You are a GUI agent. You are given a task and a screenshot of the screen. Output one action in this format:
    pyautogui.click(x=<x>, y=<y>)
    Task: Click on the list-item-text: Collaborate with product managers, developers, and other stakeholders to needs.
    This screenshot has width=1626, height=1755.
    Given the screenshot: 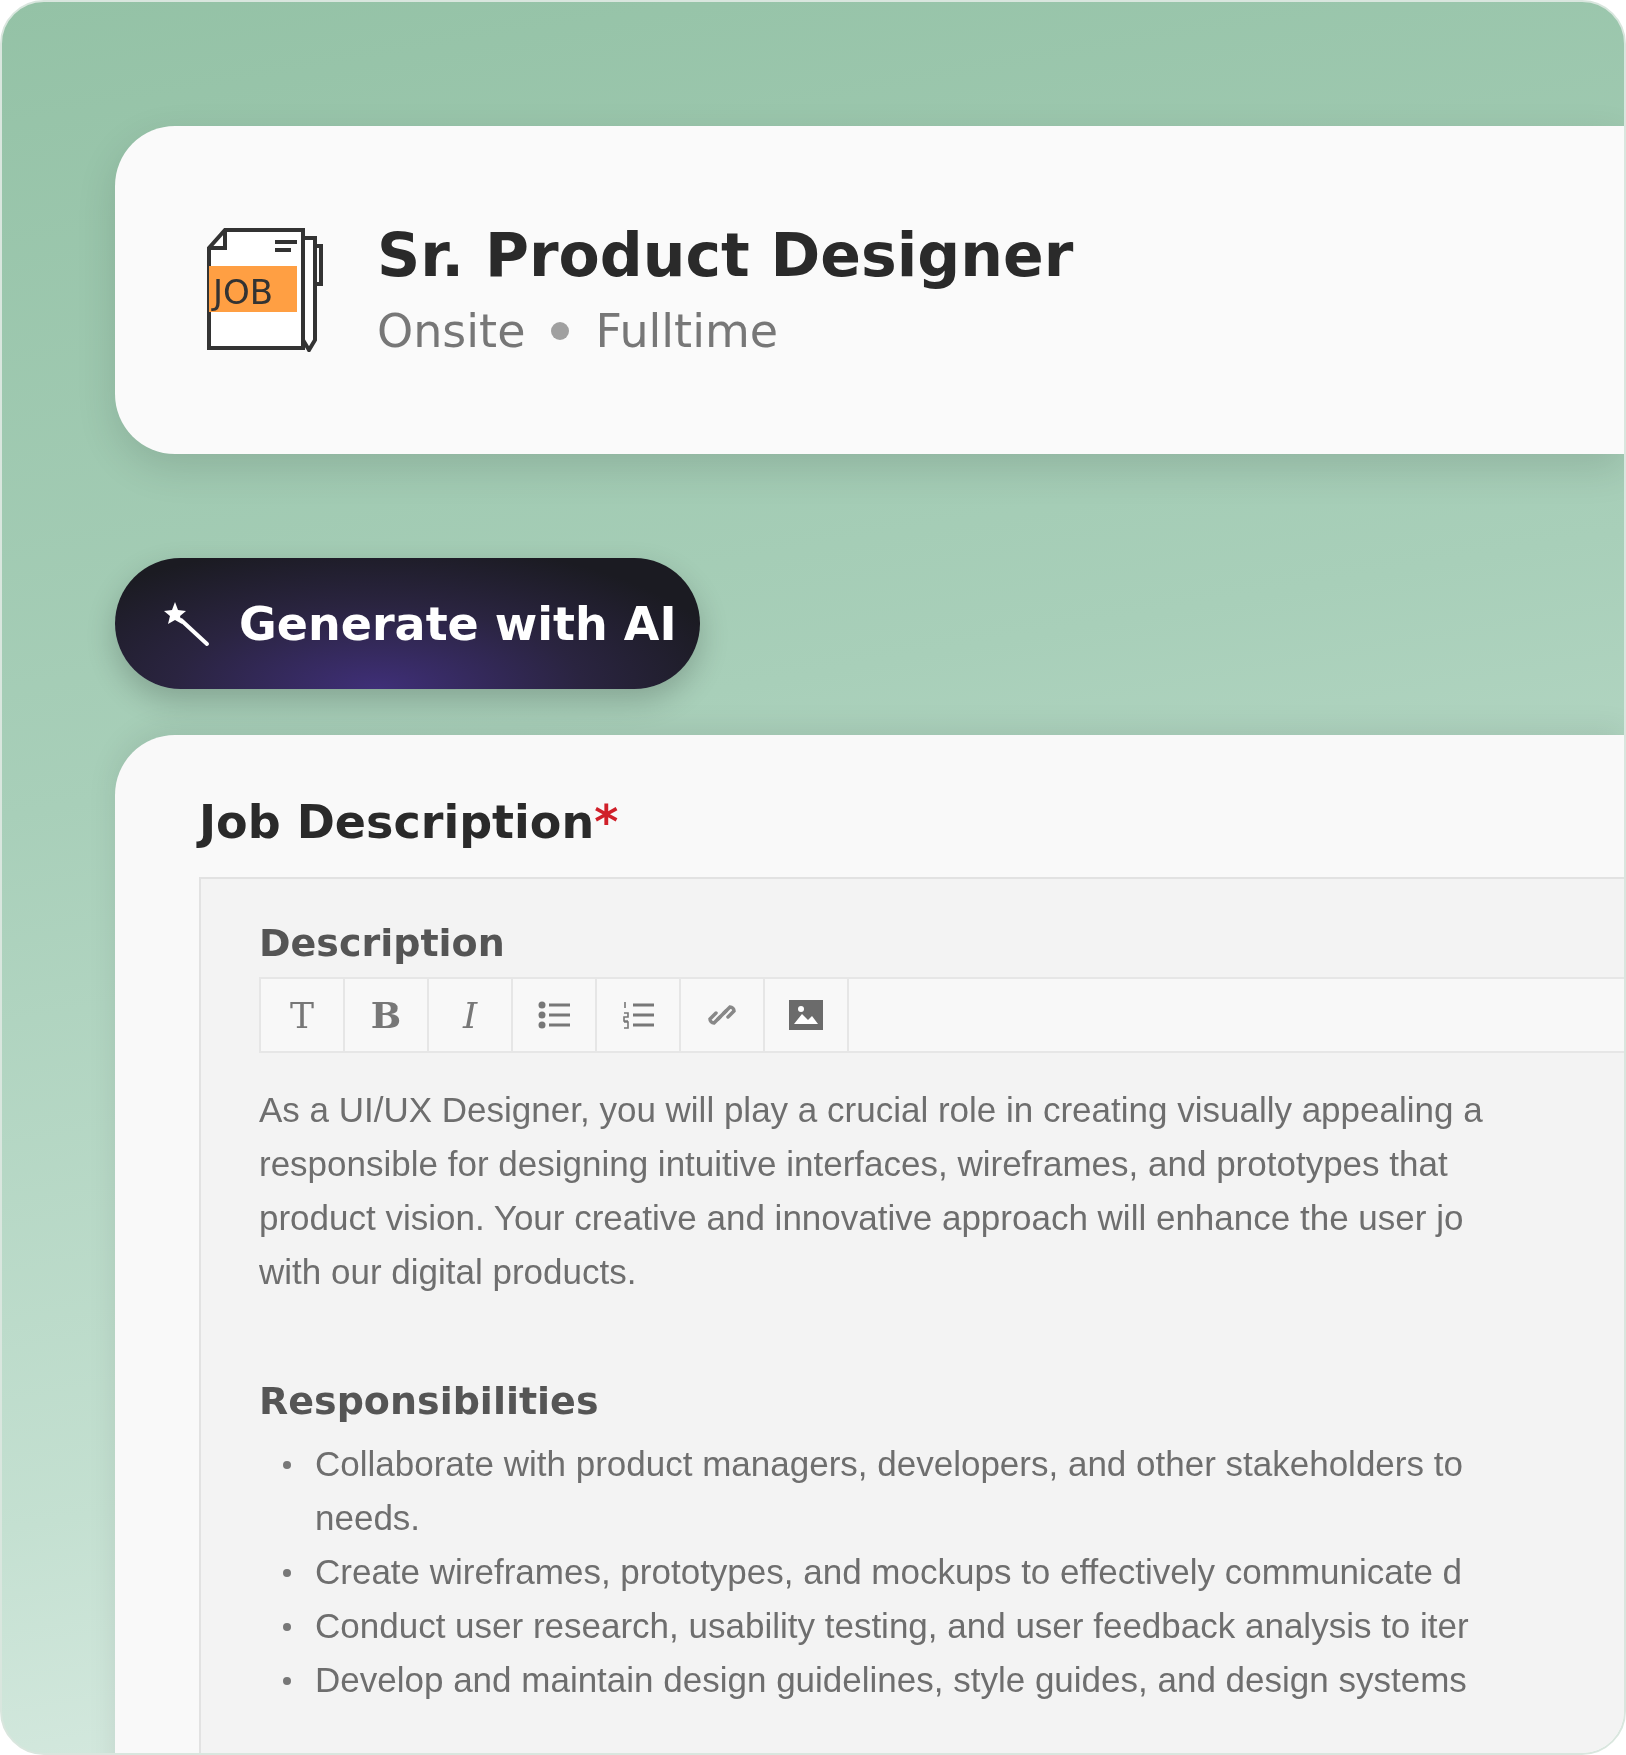 What is the action you would take?
    pyautogui.click(x=889, y=1491)
    